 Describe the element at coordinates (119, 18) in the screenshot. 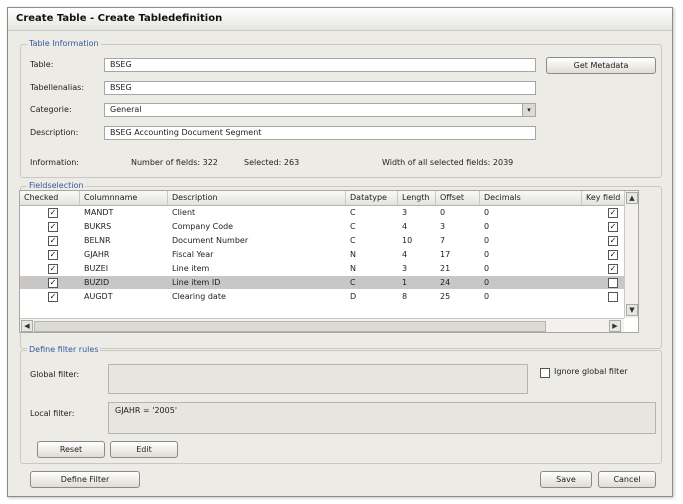

I see `window-title: Create Table - Create Tabledefinition` at that location.